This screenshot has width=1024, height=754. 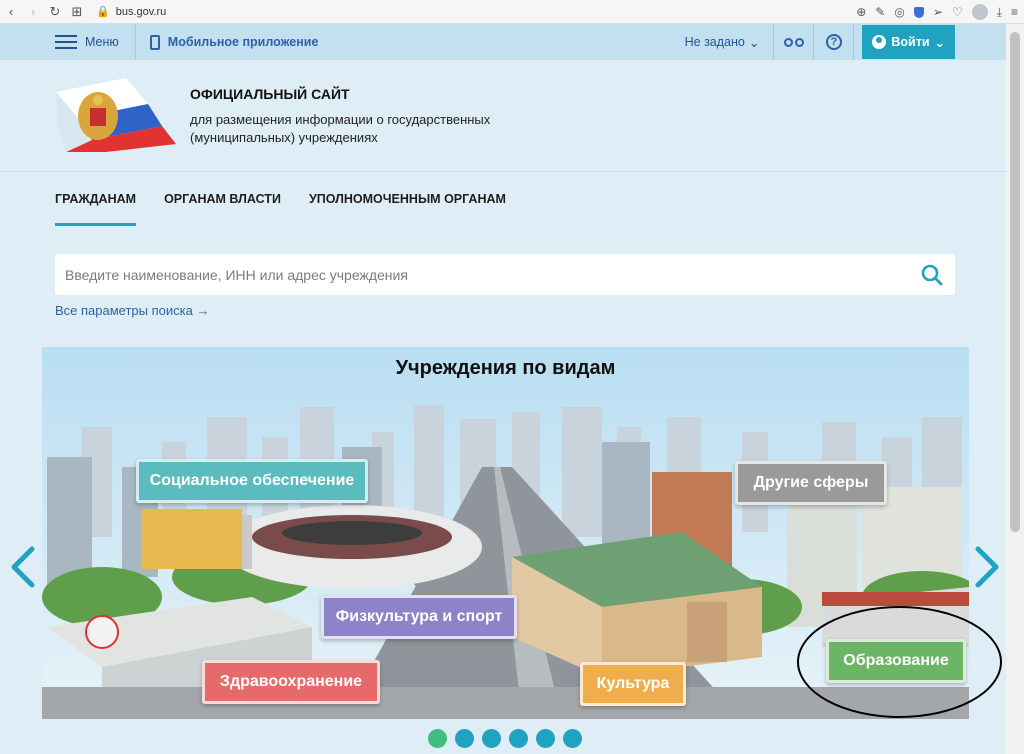 I want to click on category-culture-button: Культура, so click(x=633, y=684).